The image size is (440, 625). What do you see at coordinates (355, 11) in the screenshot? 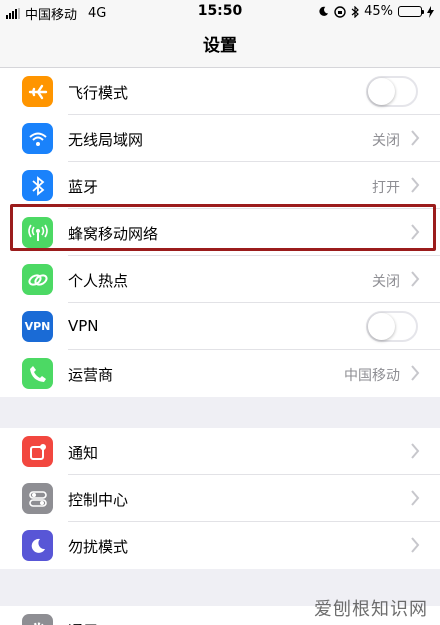
I see `bluetooth-status-icon` at bounding box center [355, 11].